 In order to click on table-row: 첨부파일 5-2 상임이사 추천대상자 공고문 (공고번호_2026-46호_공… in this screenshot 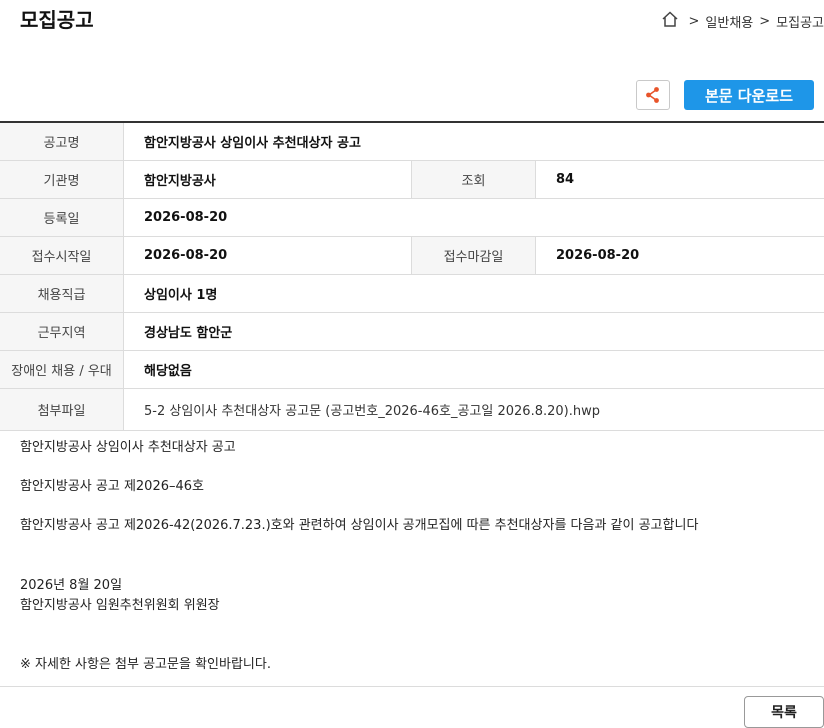, I will do `click(412, 410)`.